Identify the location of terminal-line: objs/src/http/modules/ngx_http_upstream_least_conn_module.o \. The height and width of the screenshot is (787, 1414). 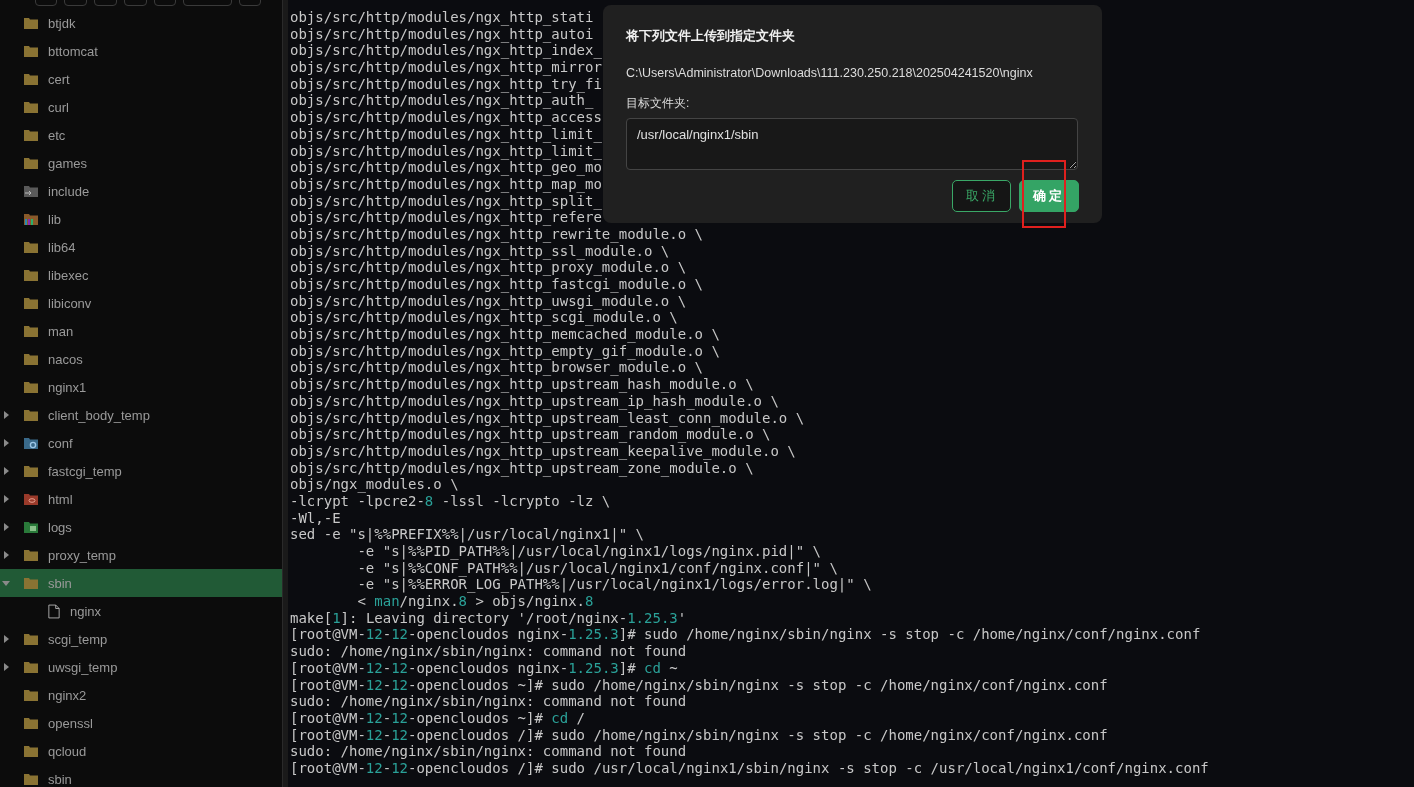
(547, 418).